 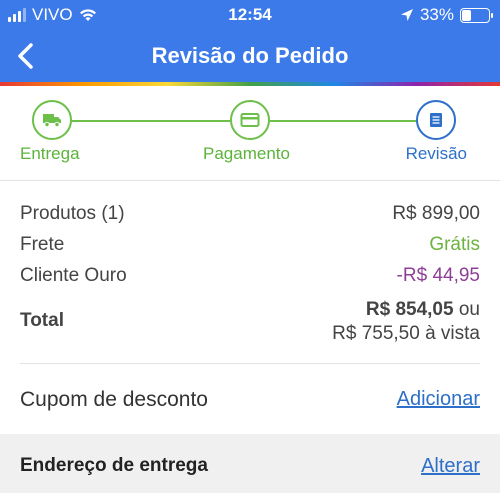 I want to click on step-pagamento-circle, so click(x=250, y=120).